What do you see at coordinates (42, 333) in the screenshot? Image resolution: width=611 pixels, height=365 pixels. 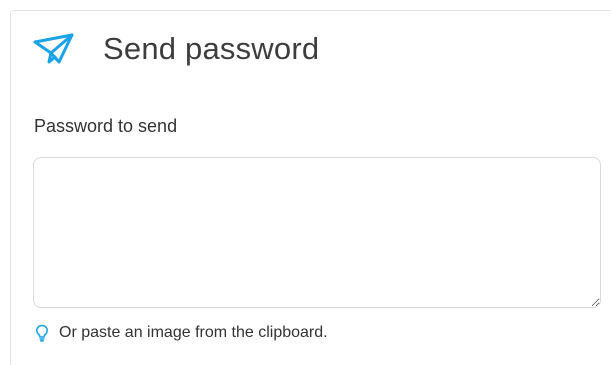 I see `lightbulb-icon` at bounding box center [42, 333].